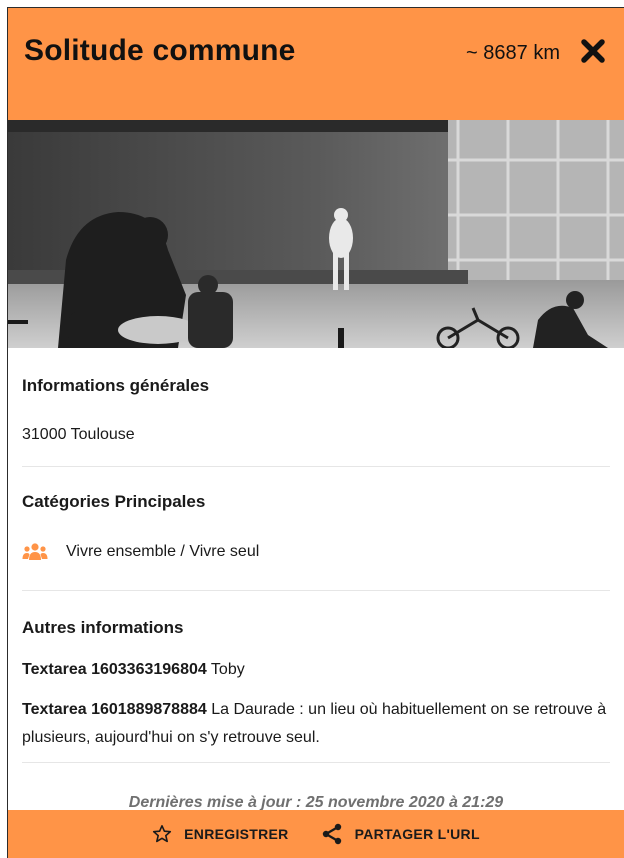  What do you see at coordinates (236, 834) in the screenshot?
I see `save-label: ENREGISTRER` at bounding box center [236, 834].